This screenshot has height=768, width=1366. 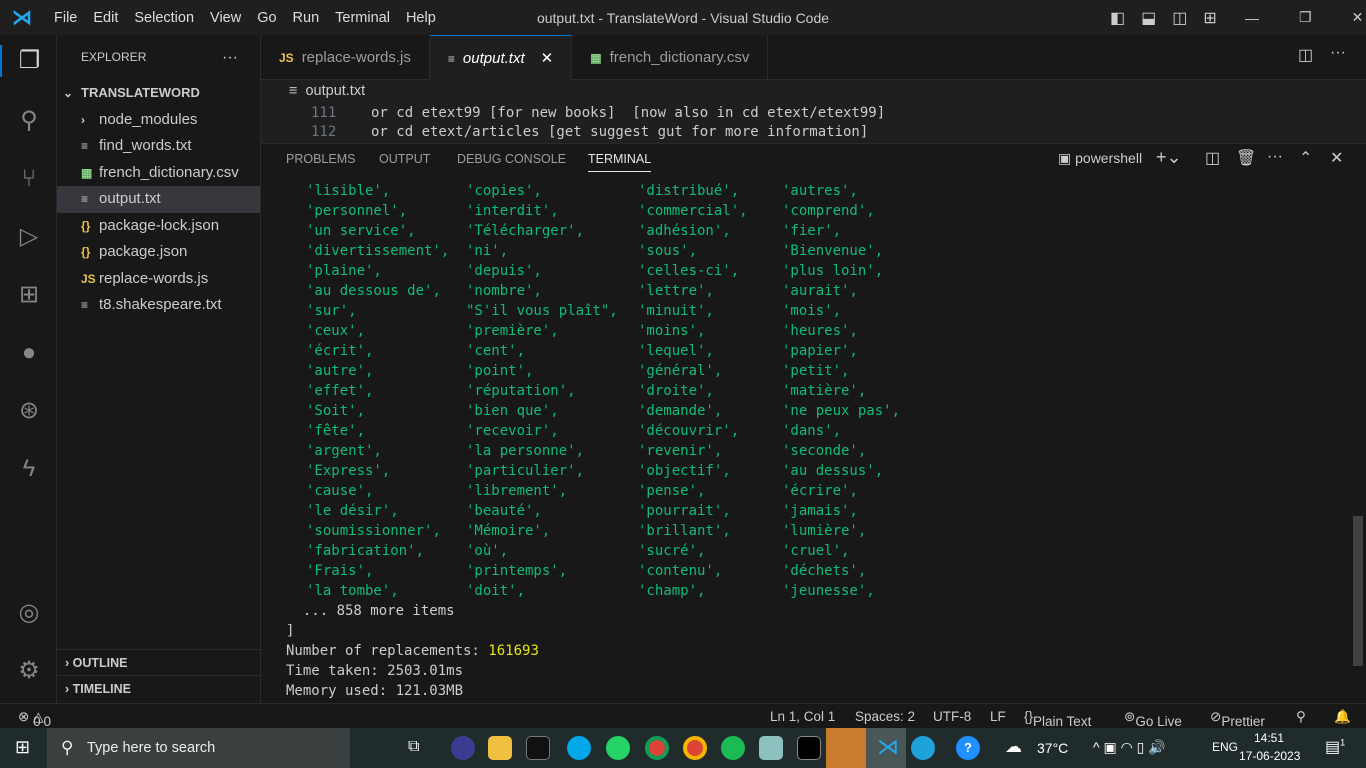 I want to click on toggle-panel-icon: ⬓, so click(x=1148, y=18).